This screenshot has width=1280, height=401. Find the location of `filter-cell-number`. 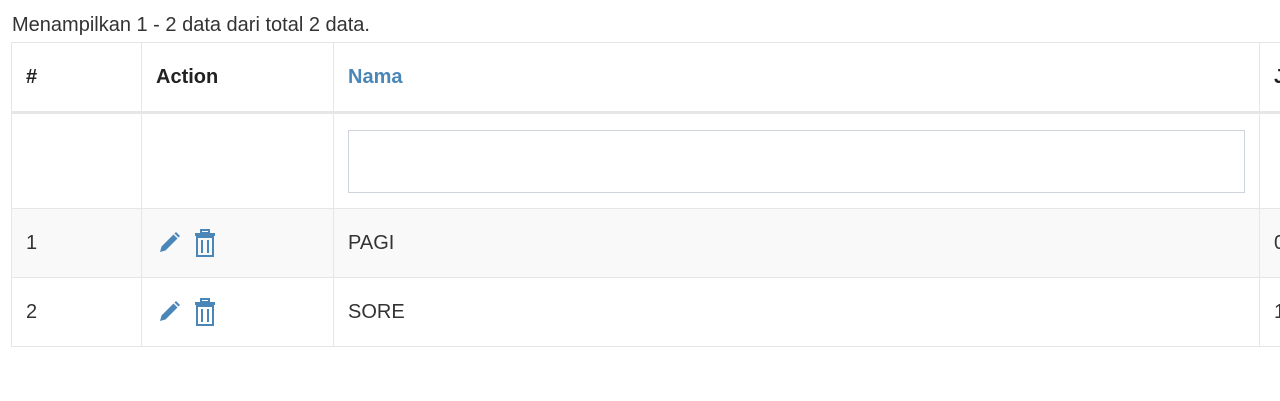

filter-cell-number is located at coordinates (76, 160).